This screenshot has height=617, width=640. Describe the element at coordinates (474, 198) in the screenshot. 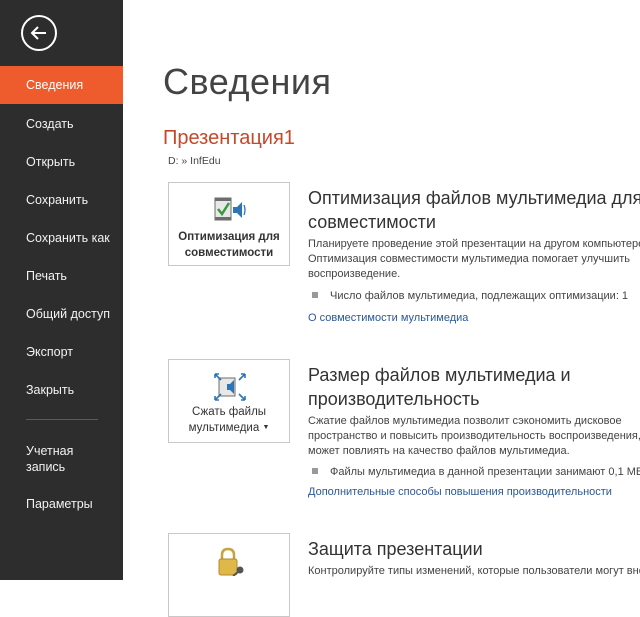

I see `optimize-section-title-line1: Оптимизация файлов мультимедиа для` at that location.